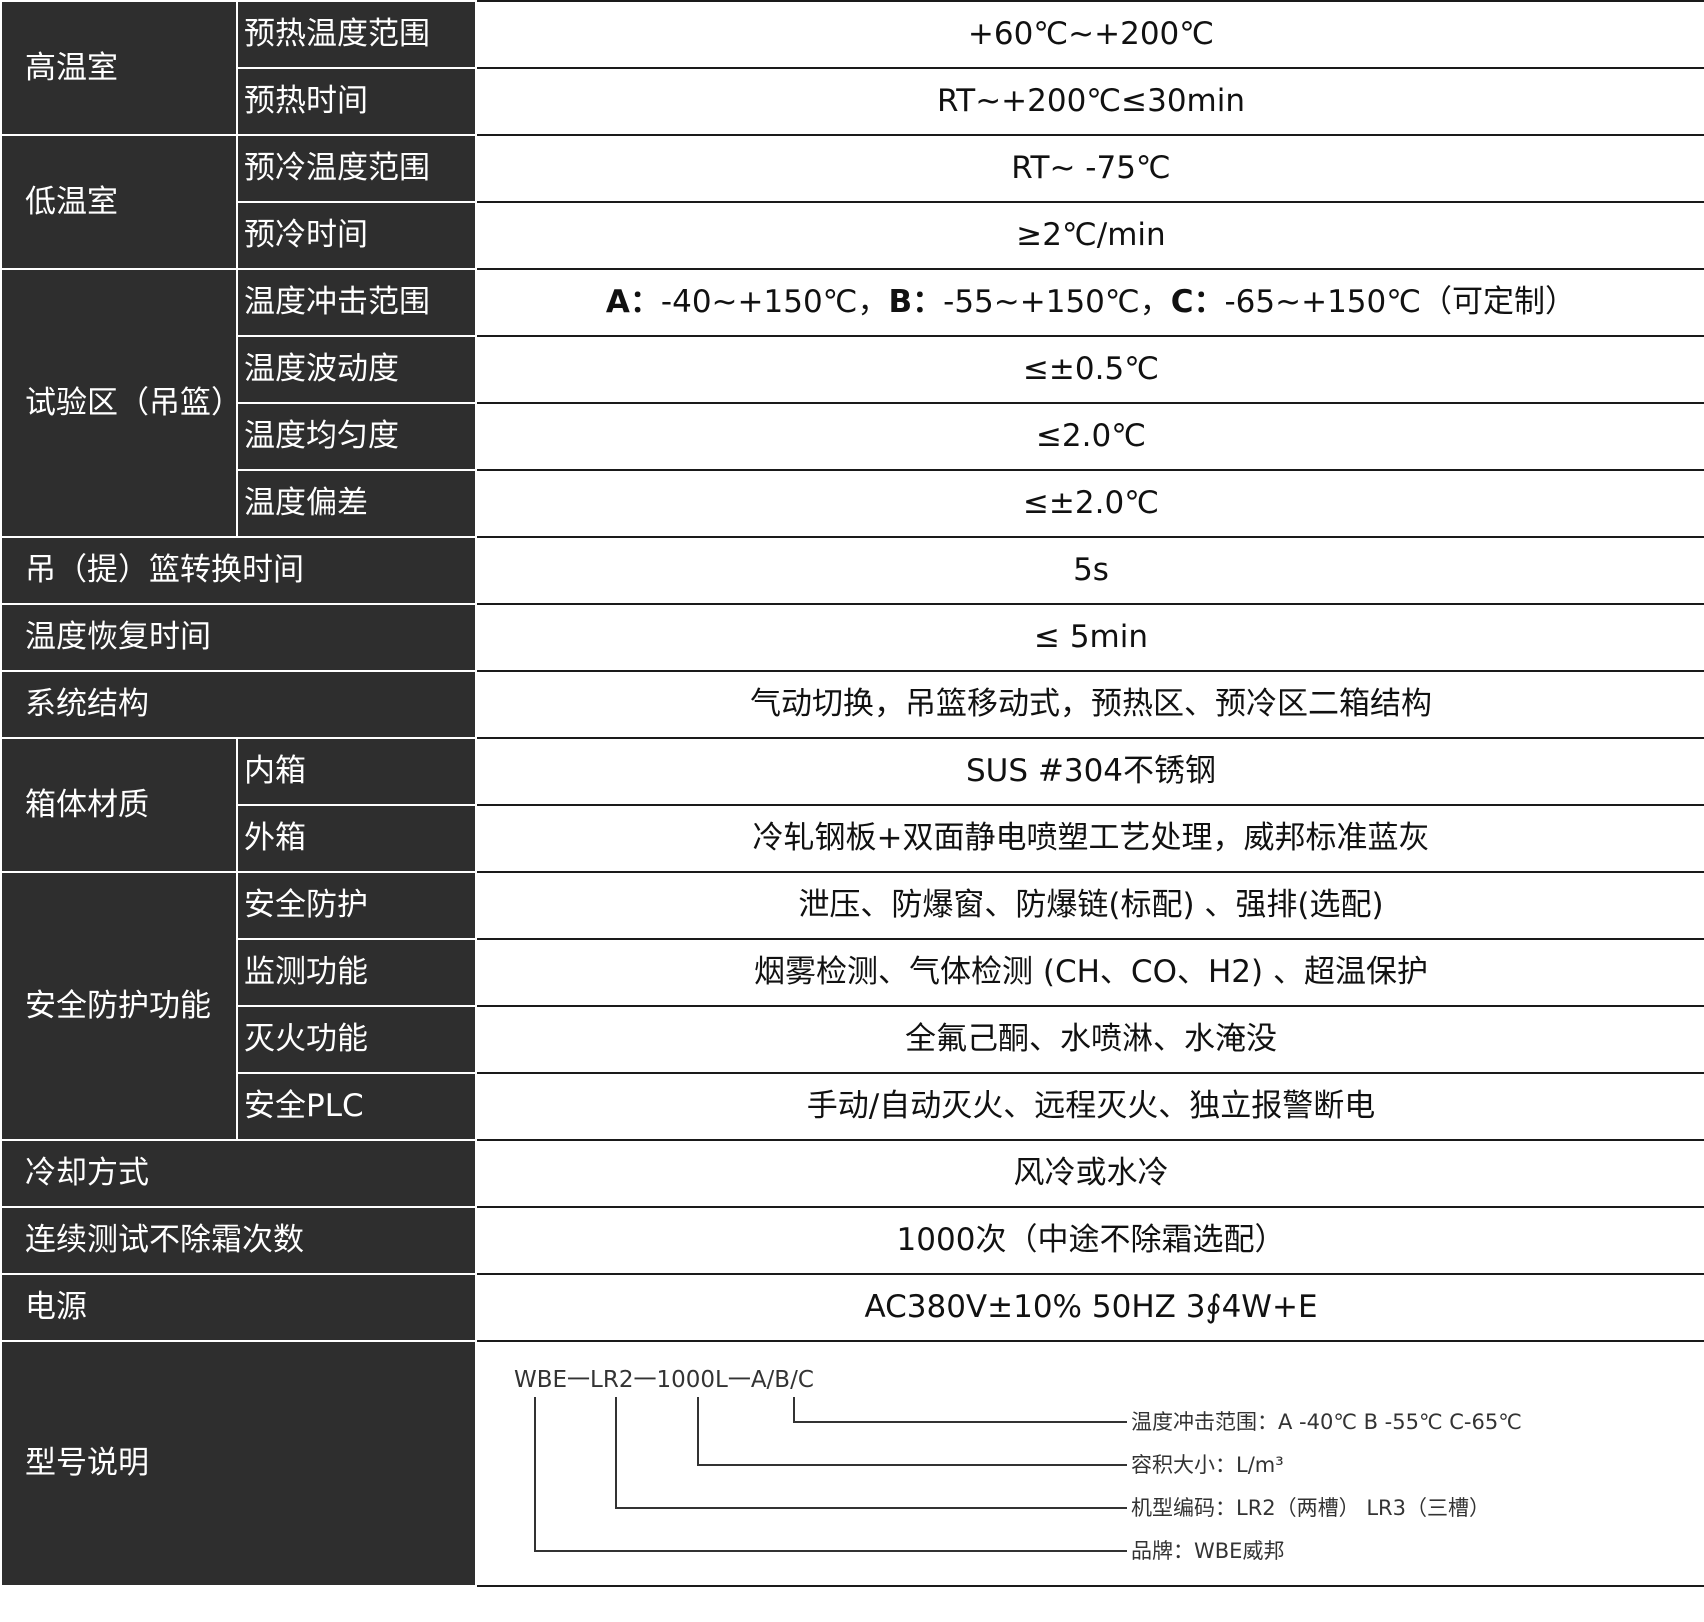  Describe the element at coordinates (1090, 972) in the screenshot. I see `value-monitoring: 烟雾检测、气体检测 (CH、CO、H2) 、超温保护` at that location.